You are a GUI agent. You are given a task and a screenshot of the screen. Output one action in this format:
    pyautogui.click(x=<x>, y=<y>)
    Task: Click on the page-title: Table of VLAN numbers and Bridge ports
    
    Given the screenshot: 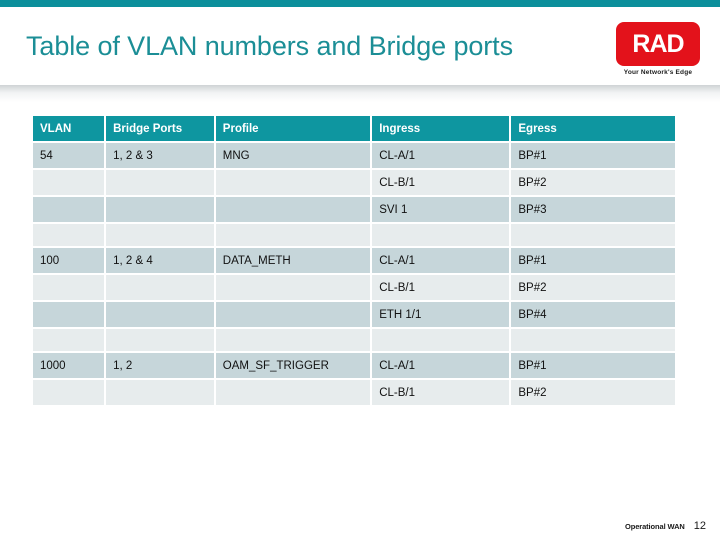 What is the action you would take?
    pyautogui.click(x=269, y=46)
    